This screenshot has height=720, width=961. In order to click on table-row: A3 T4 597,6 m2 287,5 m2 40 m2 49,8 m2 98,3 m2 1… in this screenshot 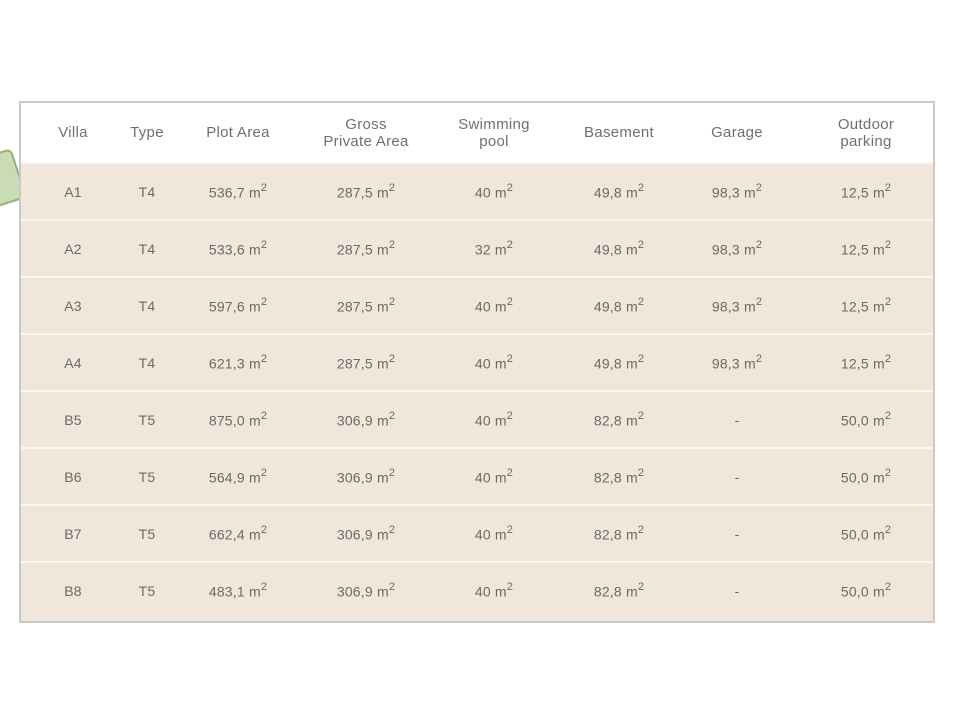, I will do `click(477, 305)`.